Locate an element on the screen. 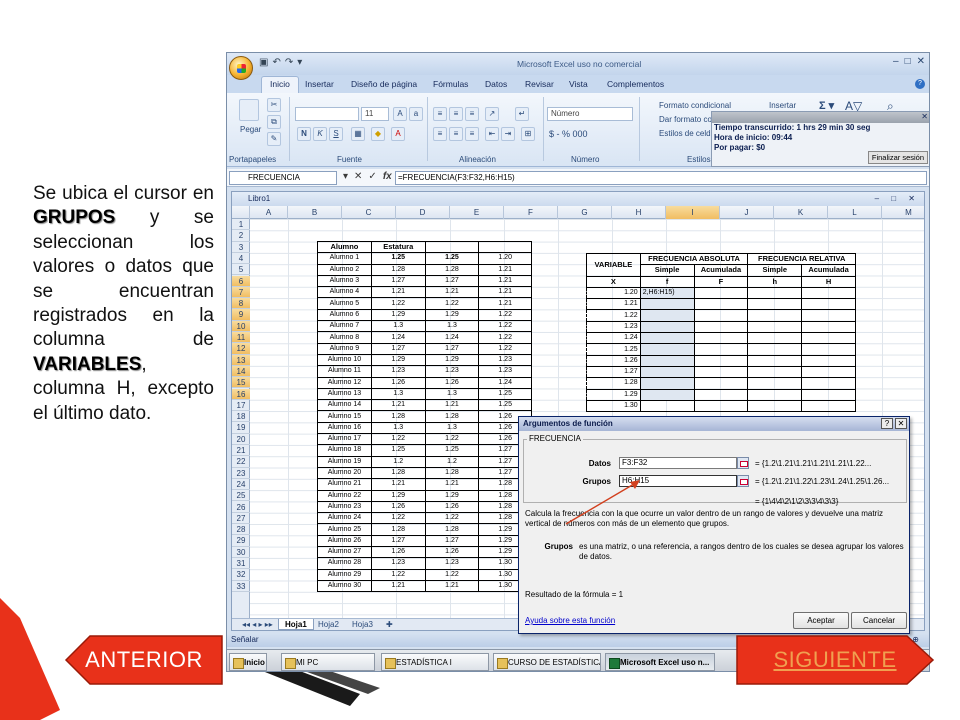  editing-cell: 2,H6:H15) is located at coordinates (667, 293).